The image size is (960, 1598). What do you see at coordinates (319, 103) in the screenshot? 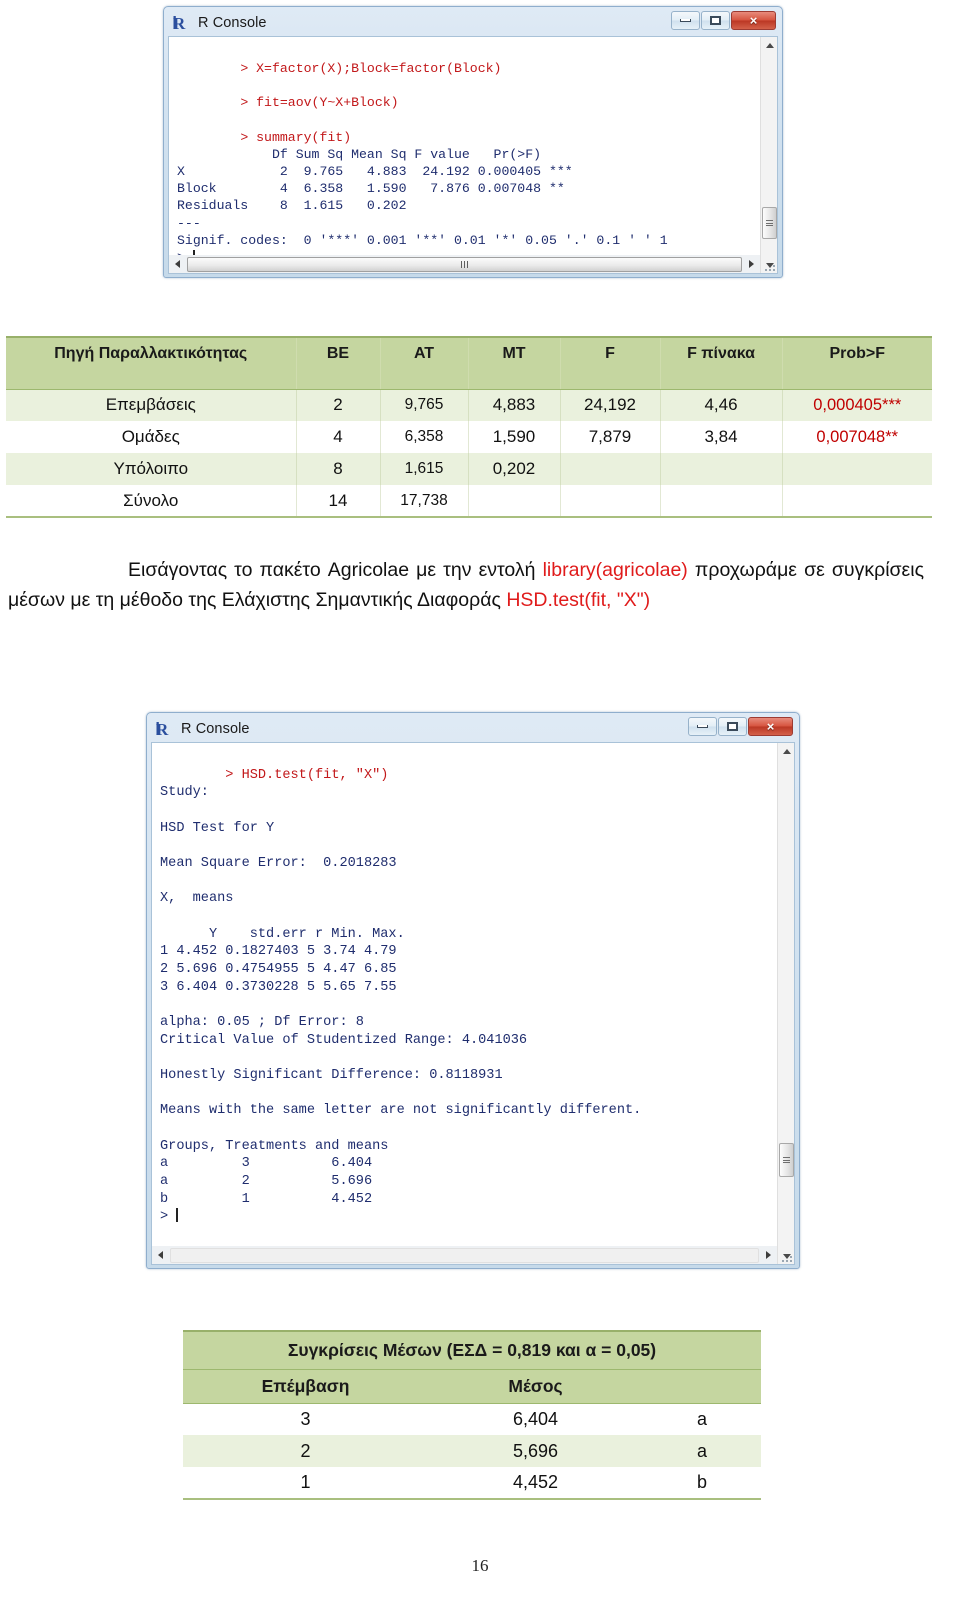
I see `console-command-line-2: > fit=aov(Y~X+Block)` at bounding box center [319, 103].